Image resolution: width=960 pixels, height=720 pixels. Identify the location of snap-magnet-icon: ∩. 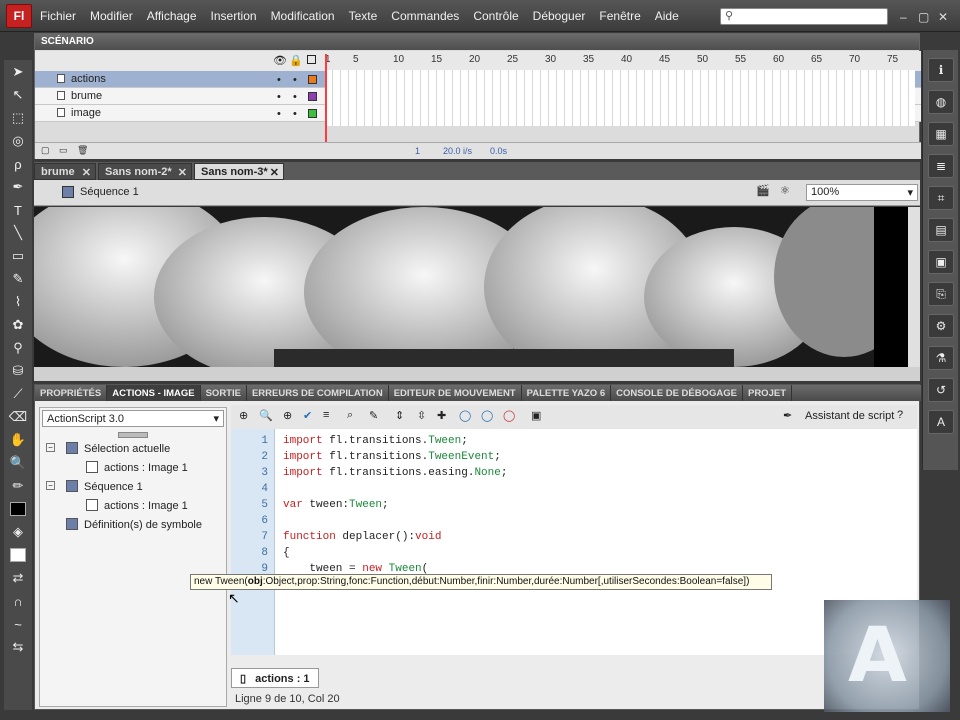
(18, 601).